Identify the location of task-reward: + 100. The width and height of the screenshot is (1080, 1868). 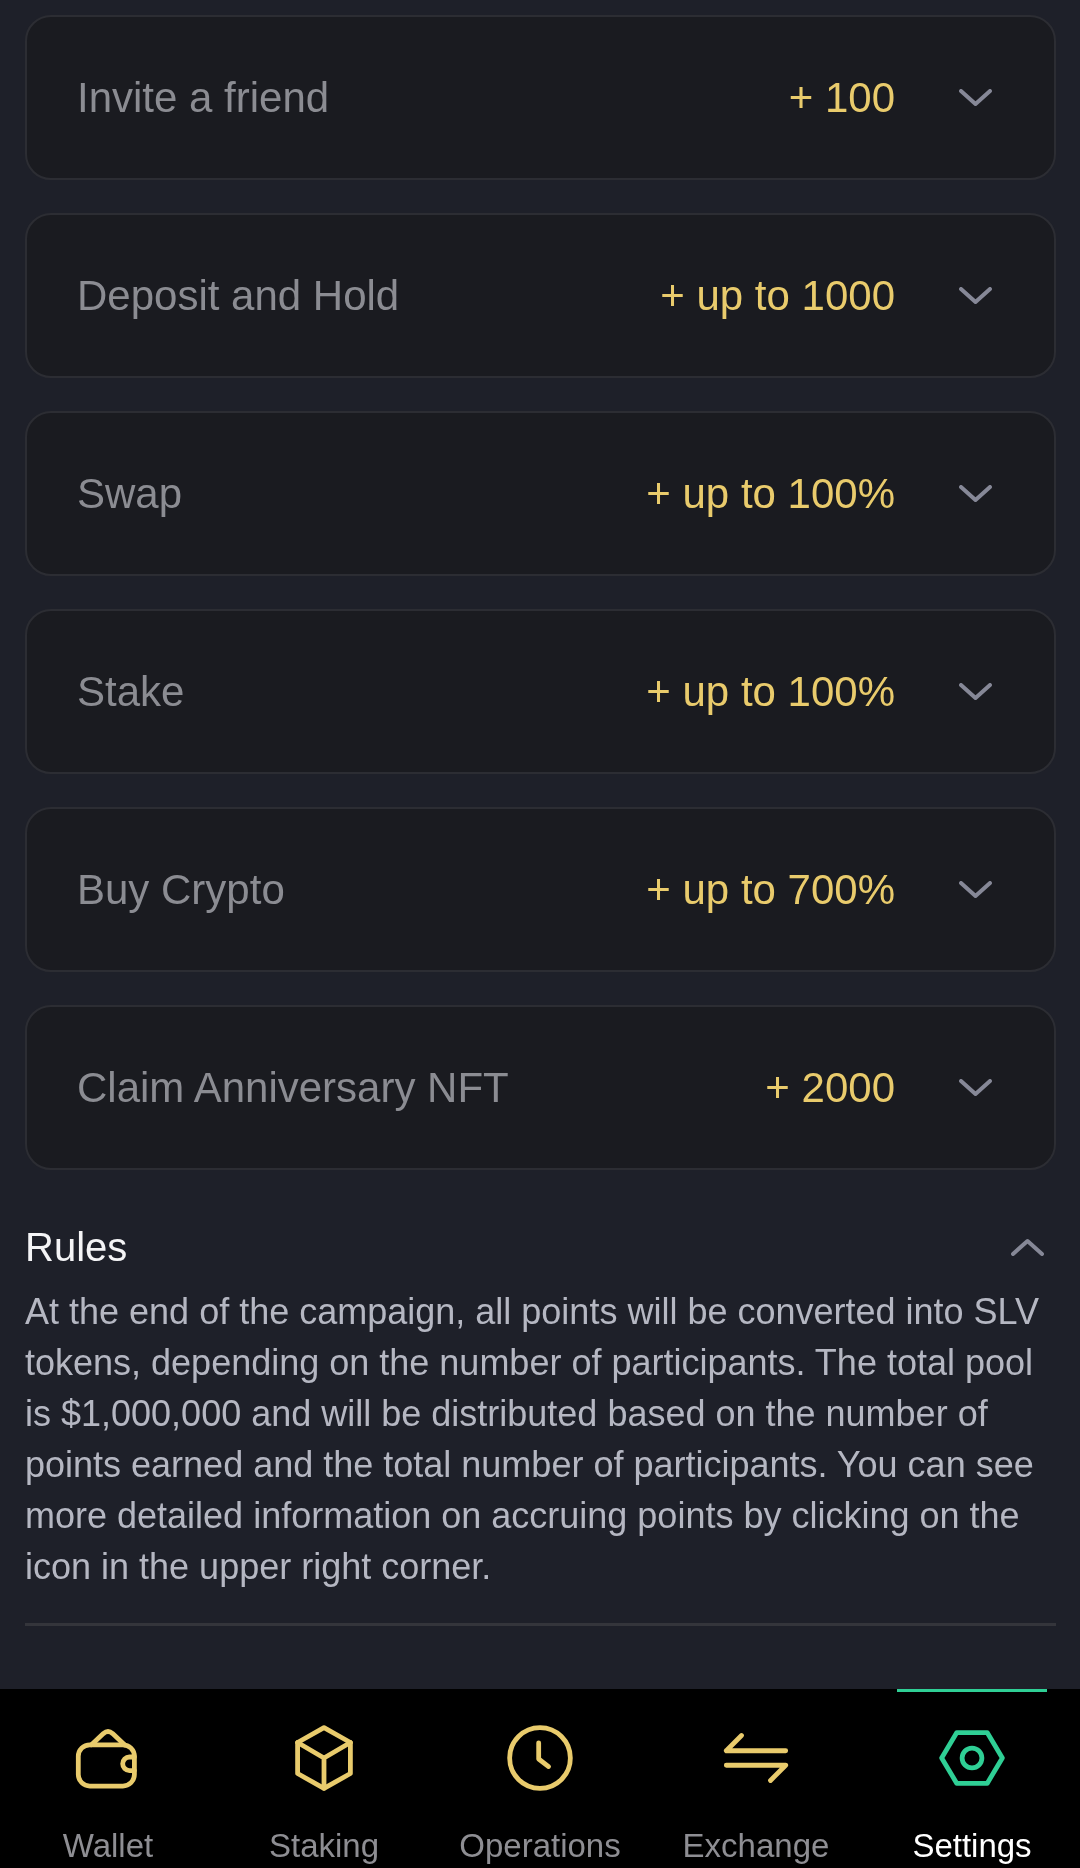
(841, 97).